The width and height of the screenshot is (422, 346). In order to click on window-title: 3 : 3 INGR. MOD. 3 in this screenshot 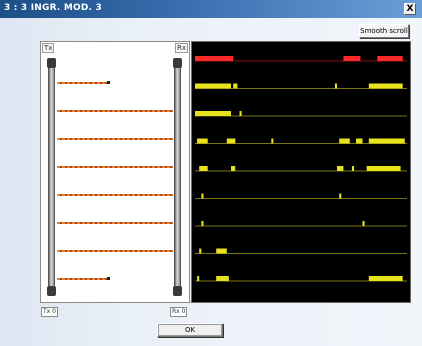, I will do `click(53, 8)`.